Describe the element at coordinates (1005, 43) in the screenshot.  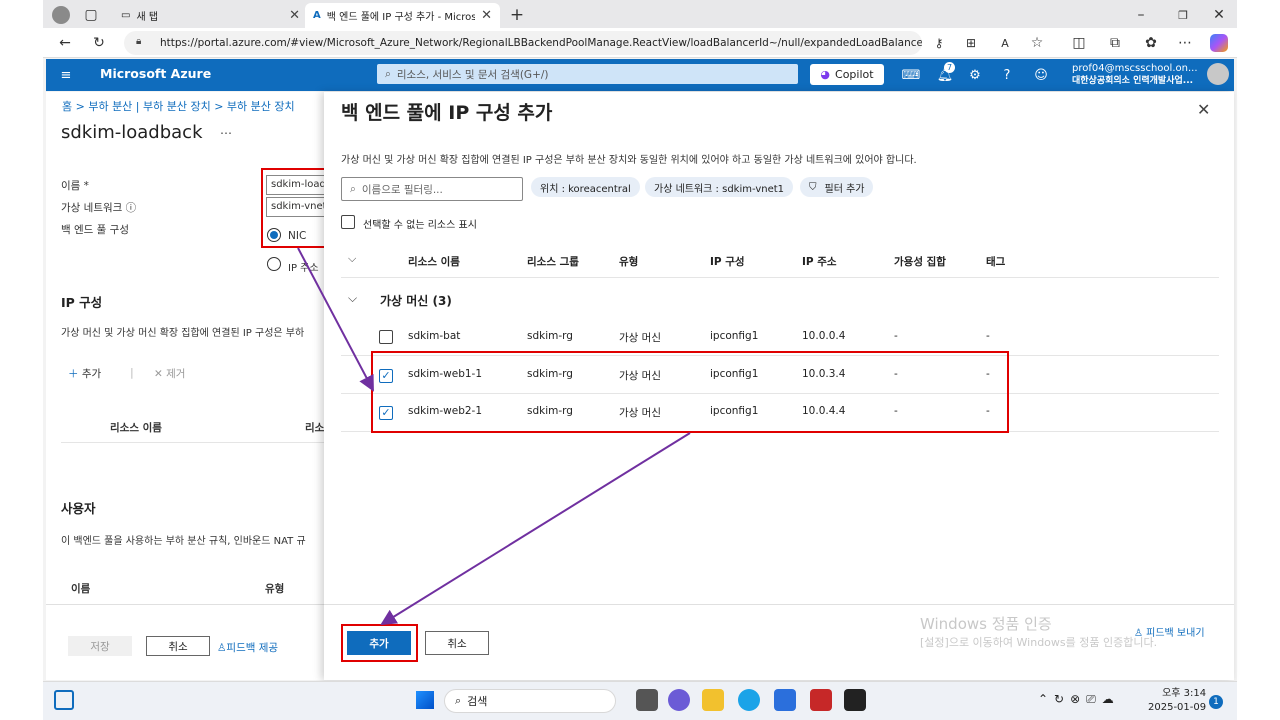
I see `read-aloud-icon: A` at that location.